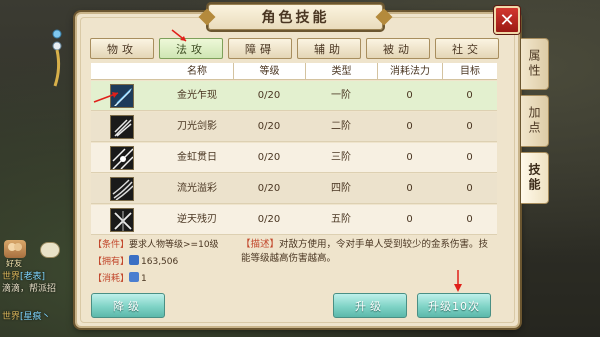  I want to click on side-tab-points: 加点, so click(535, 121).